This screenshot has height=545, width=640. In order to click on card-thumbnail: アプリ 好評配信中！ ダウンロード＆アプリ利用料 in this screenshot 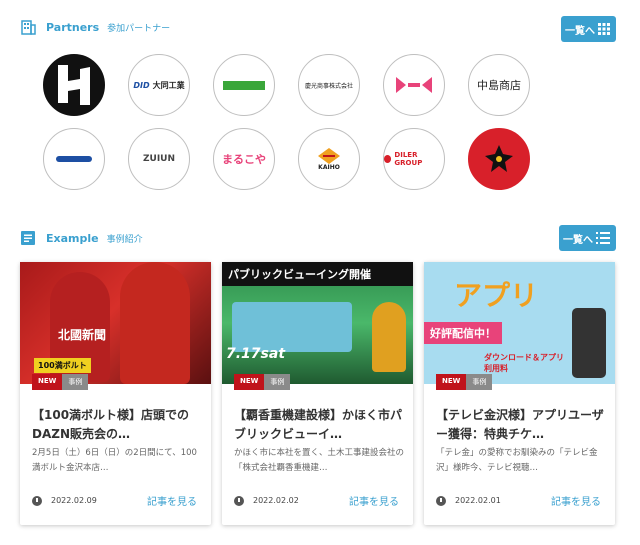, I will do `click(519, 323)`.